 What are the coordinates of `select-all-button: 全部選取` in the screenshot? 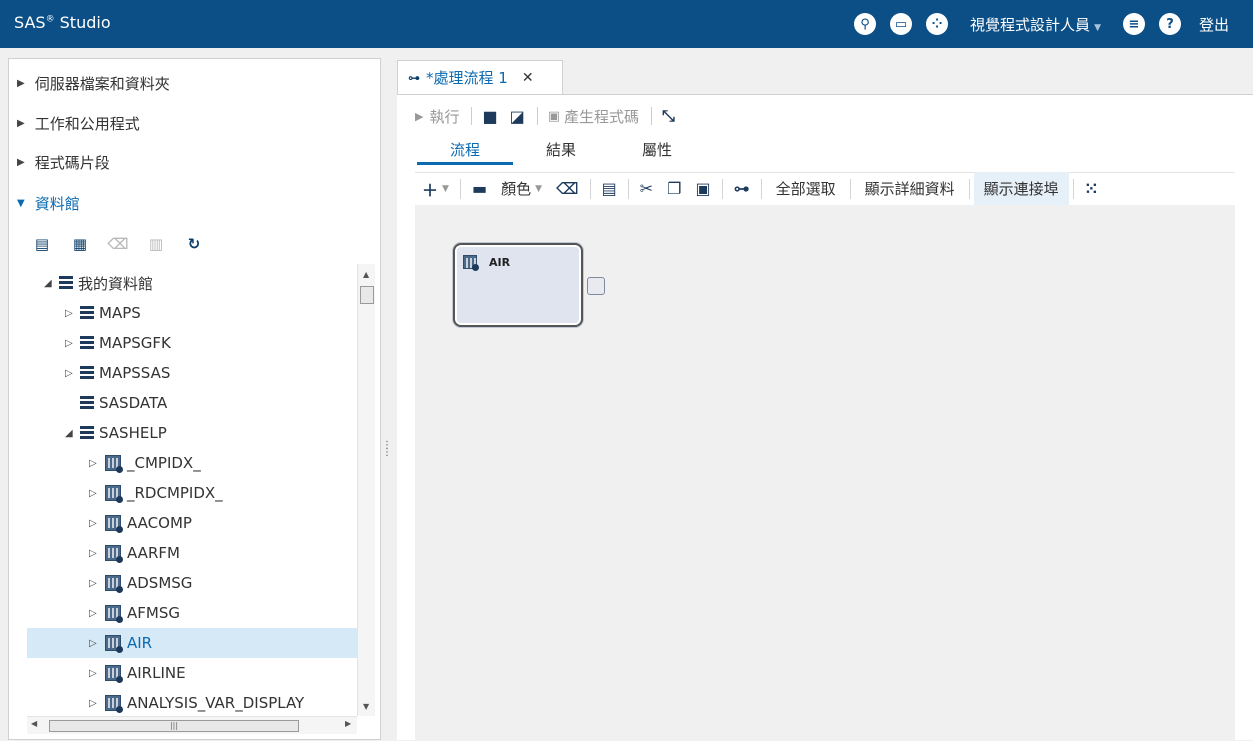 It's located at (806, 188).